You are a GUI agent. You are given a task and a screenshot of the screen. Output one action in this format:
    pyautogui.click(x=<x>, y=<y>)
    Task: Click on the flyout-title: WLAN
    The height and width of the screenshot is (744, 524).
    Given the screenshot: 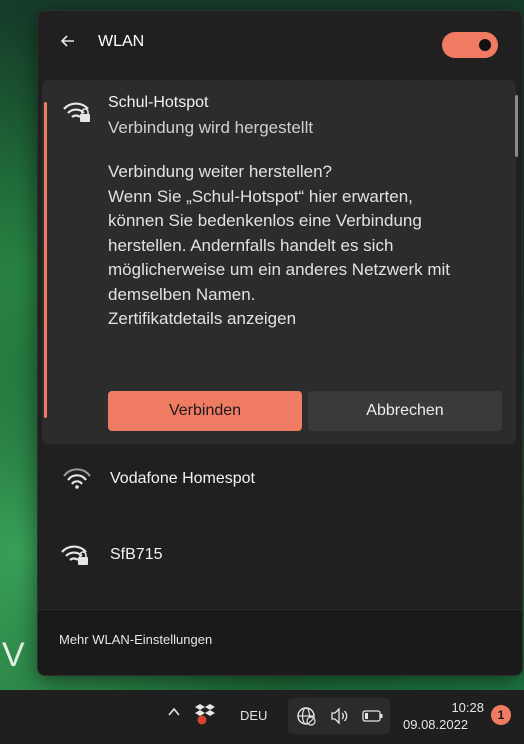 What is the action you would take?
    pyautogui.click(x=121, y=41)
    